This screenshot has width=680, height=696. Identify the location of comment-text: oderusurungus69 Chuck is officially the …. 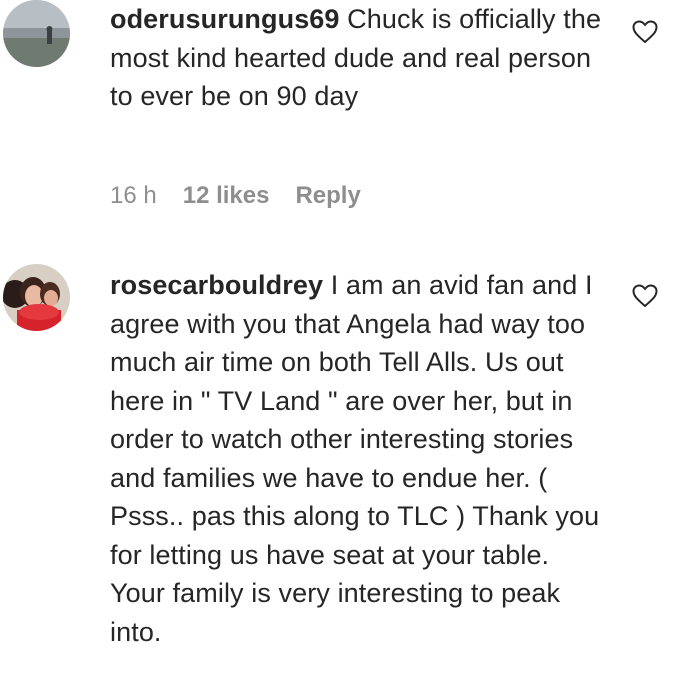
(360, 58).